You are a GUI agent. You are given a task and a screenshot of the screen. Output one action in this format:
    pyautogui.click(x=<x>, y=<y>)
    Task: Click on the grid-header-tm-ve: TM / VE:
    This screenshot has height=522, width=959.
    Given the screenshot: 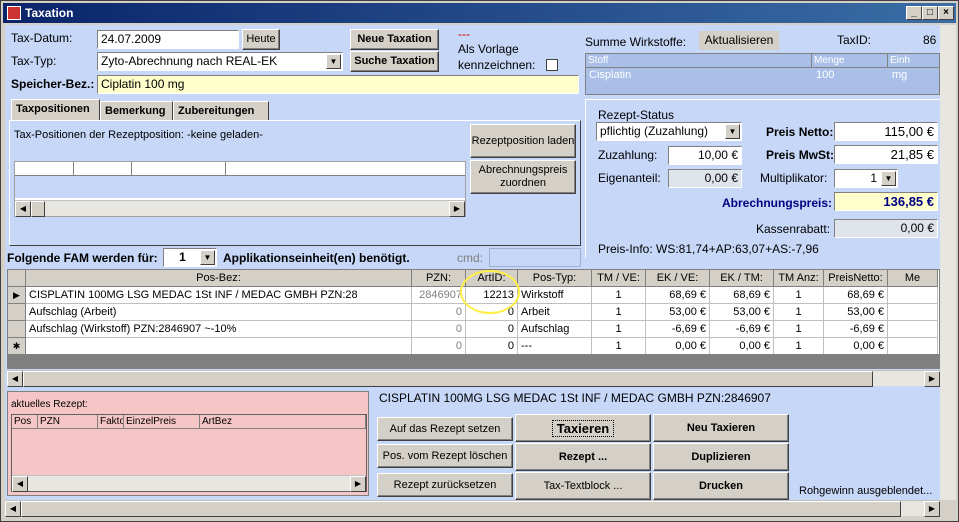 What is the action you would take?
    pyautogui.click(x=619, y=278)
    